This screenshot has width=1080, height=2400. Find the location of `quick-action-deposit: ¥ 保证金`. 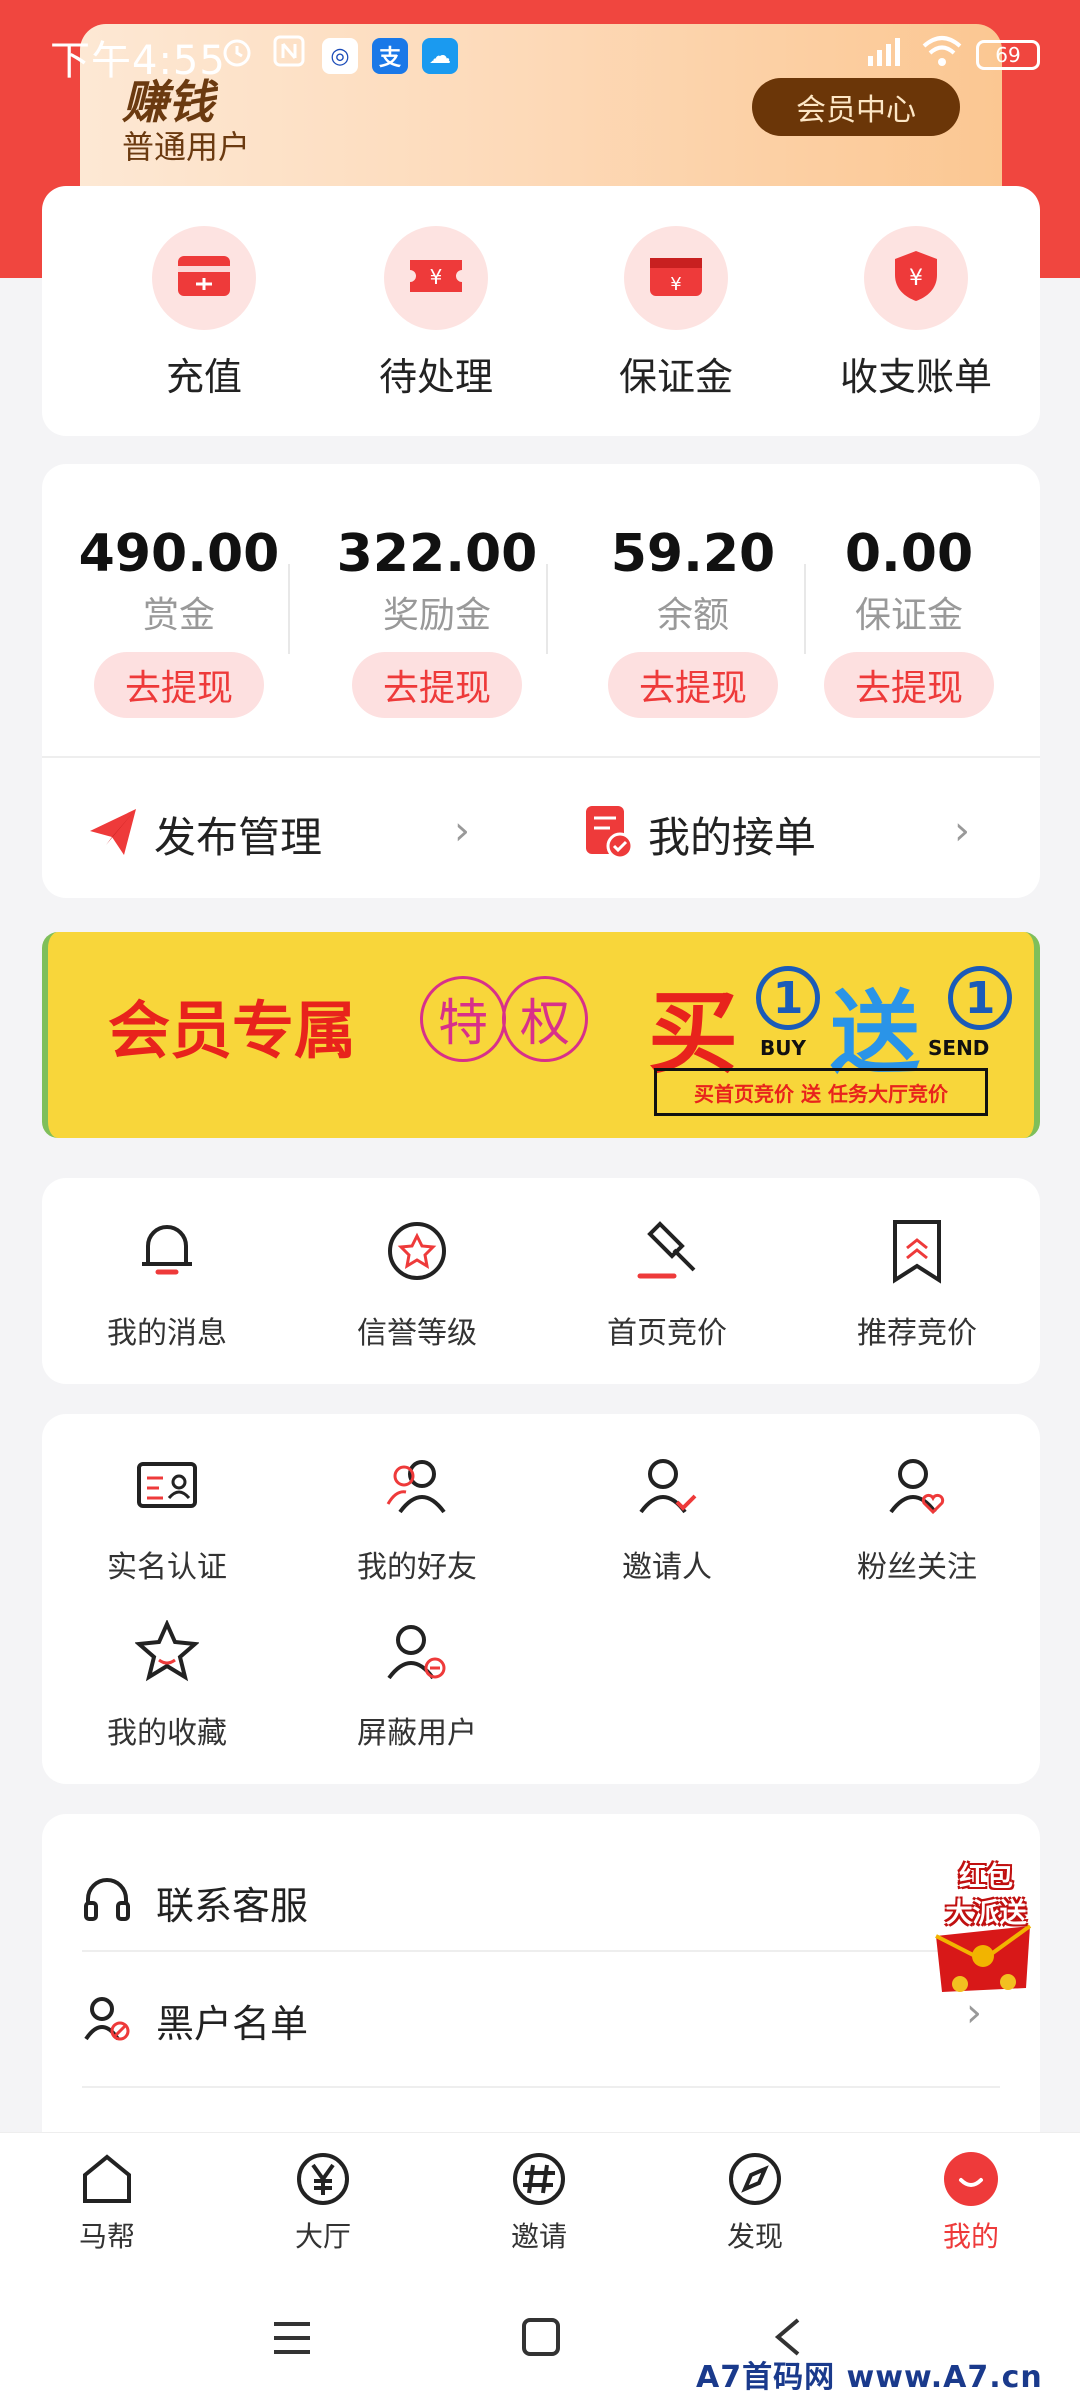

quick-action-deposit: ¥ 保证金 is located at coordinates (676, 313).